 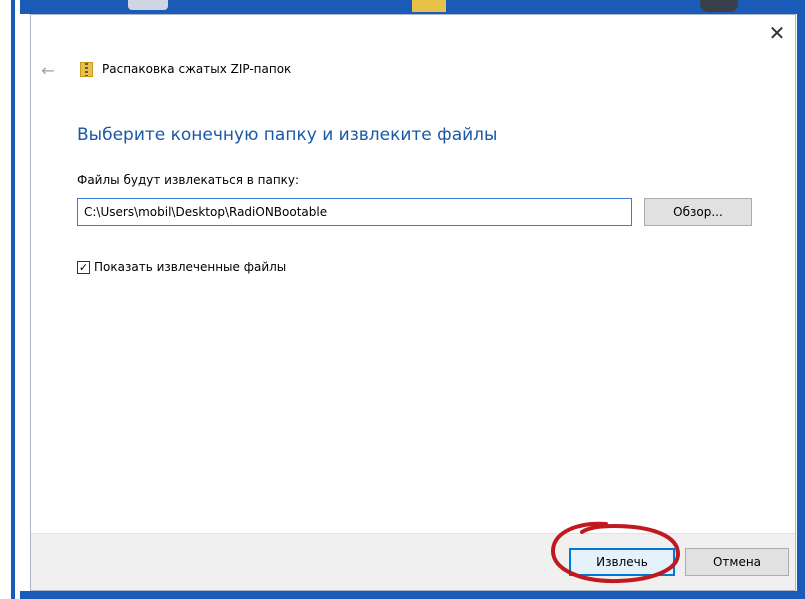 I want to click on close-button: ✕, so click(x=777, y=33).